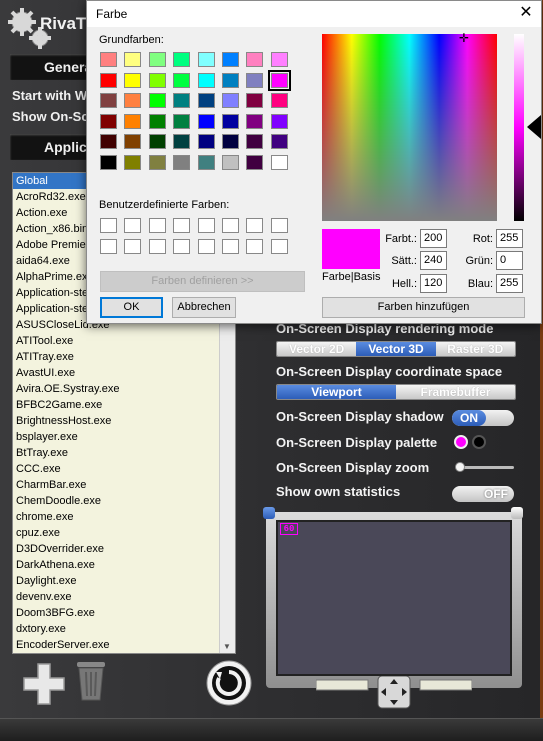  What do you see at coordinates (464, 38) in the screenshot?
I see `spectrum-crosshair-icon: ✛` at bounding box center [464, 38].